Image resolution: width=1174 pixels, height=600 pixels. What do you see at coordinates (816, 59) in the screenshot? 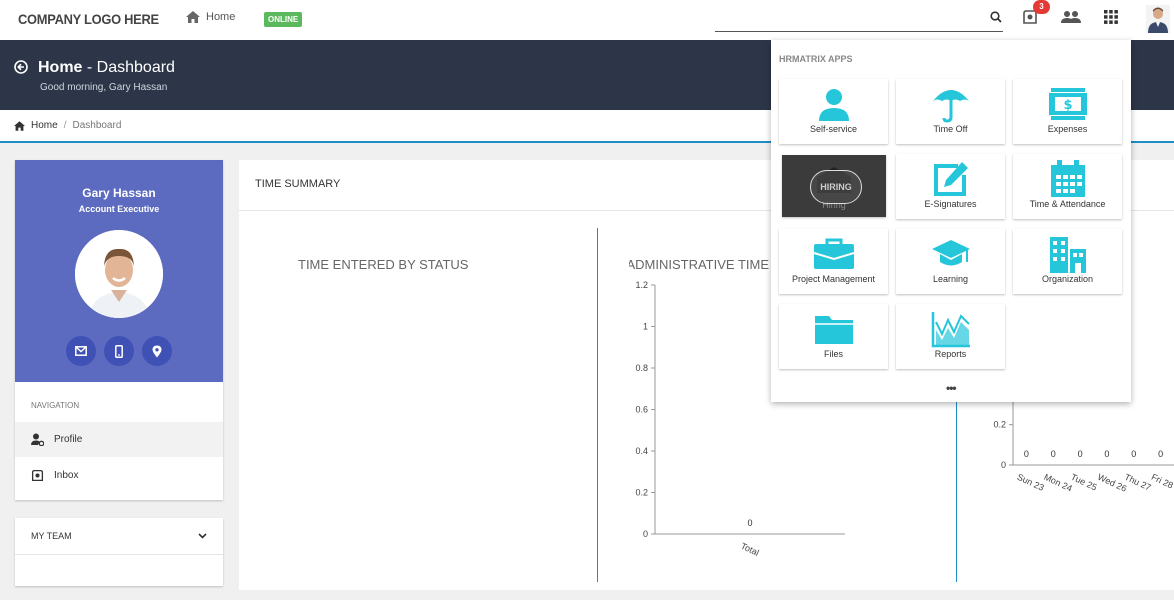
I see `apps-panel-title: HRMATRIX APPS` at bounding box center [816, 59].